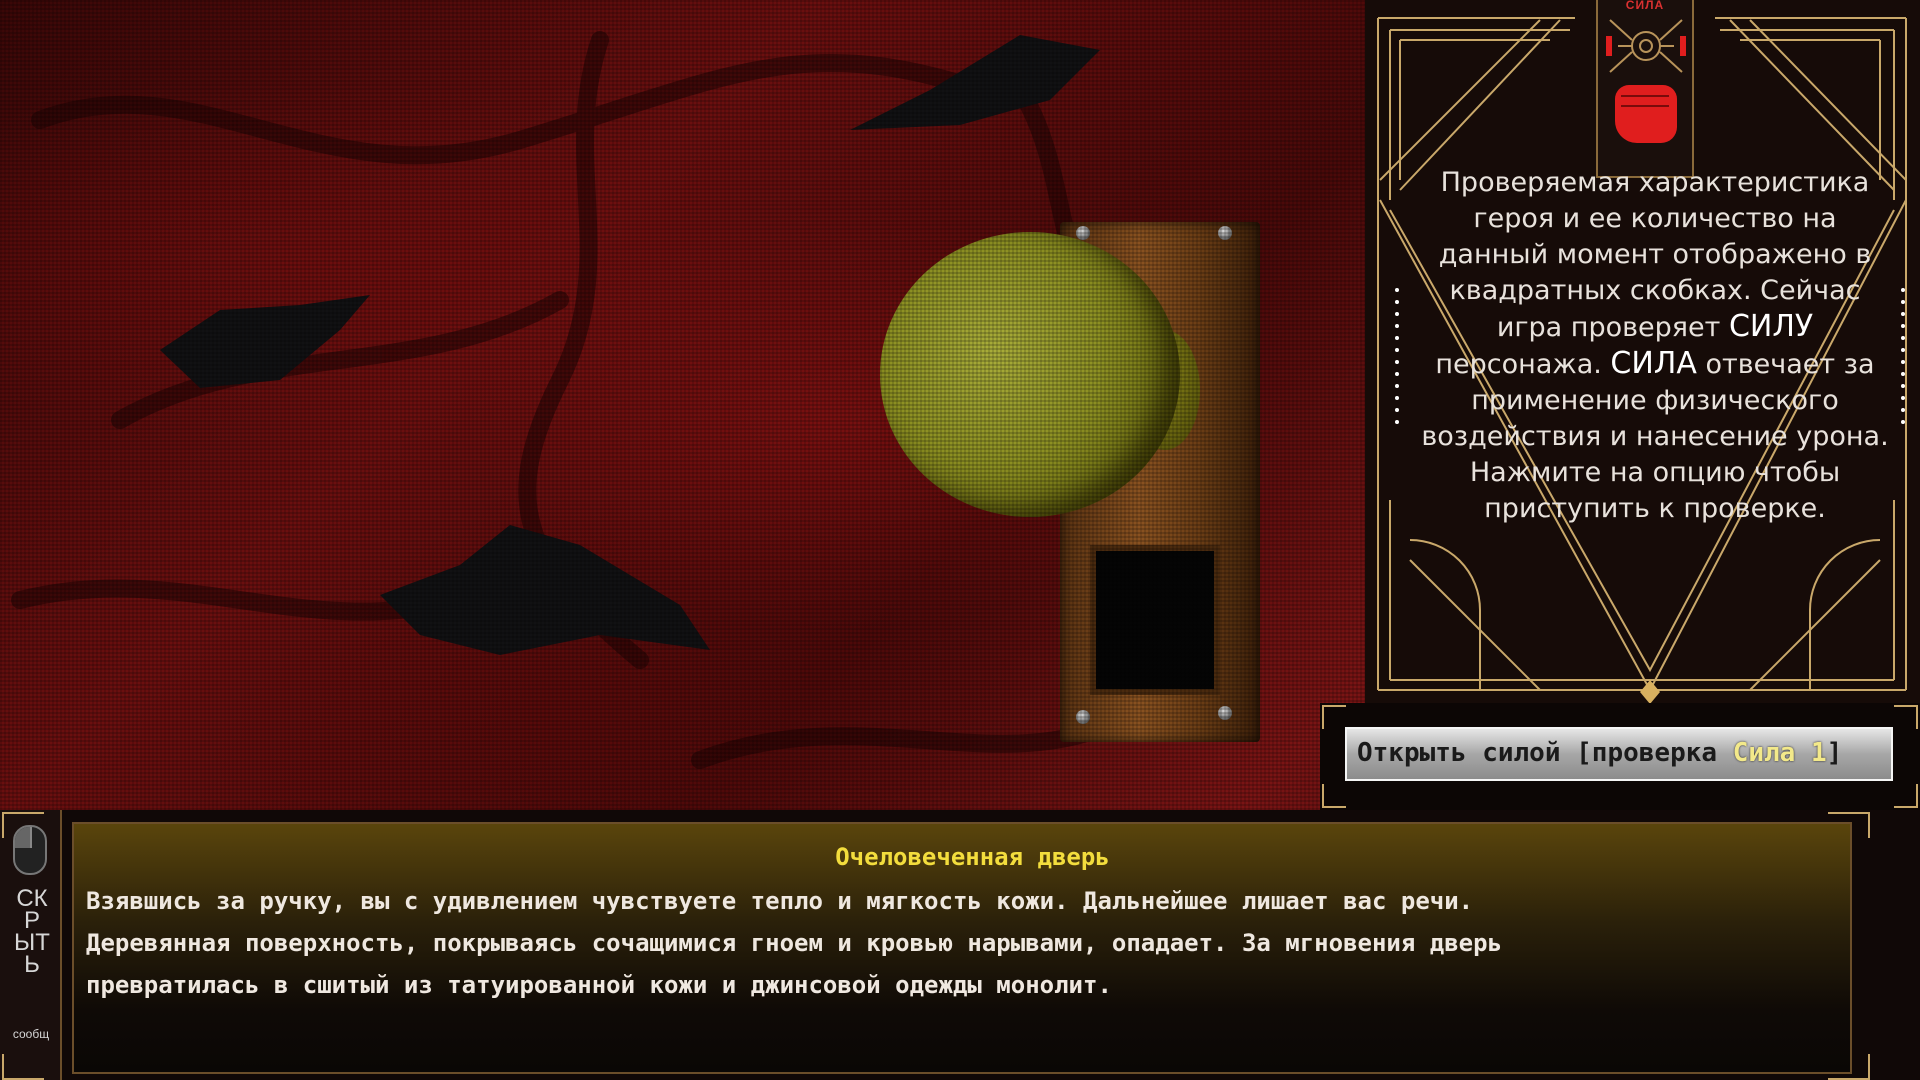 The width and height of the screenshot is (1920, 1080). What do you see at coordinates (1779, 753) in the screenshot?
I see `choice-stat-highlight: Сила 1` at bounding box center [1779, 753].